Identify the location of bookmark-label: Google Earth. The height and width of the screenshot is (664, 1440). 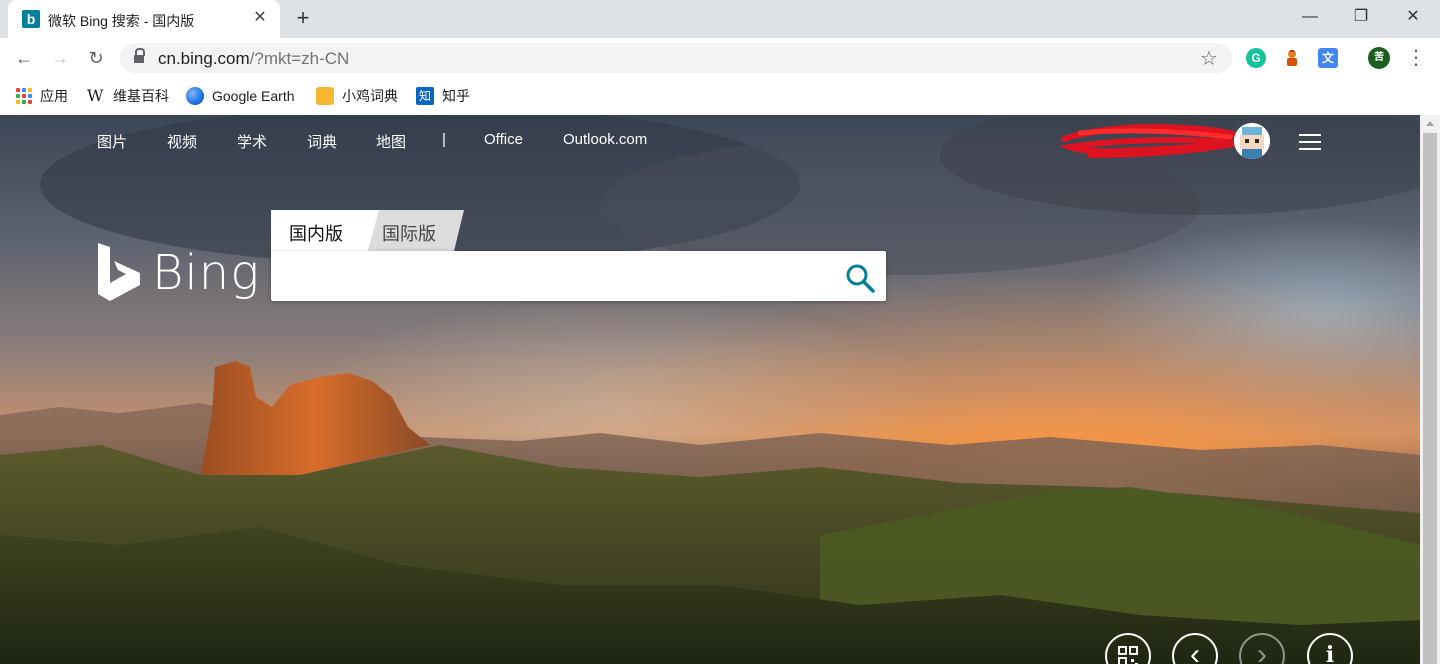
(253, 96).